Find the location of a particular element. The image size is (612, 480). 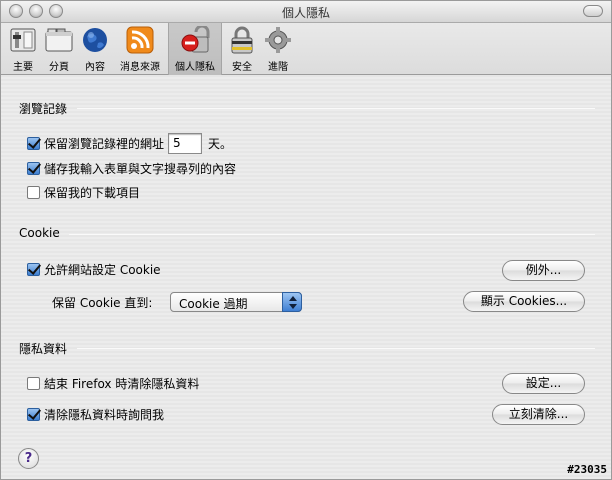

window-title: 個人隱私 is located at coordinates (305, 13).